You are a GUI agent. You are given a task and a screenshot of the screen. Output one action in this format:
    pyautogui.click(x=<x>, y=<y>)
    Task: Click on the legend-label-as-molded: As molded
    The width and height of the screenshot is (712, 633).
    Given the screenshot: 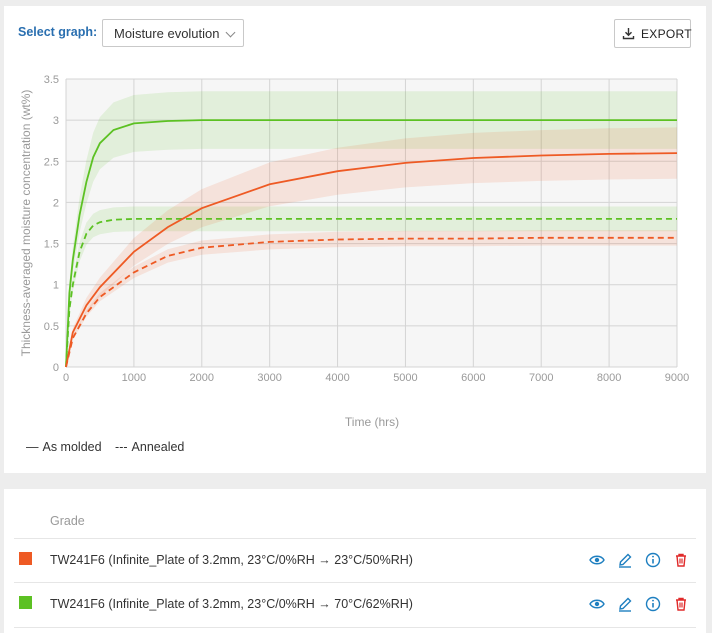 What is the action you would take?
    pyautogui.click(x=72, y=447)
    